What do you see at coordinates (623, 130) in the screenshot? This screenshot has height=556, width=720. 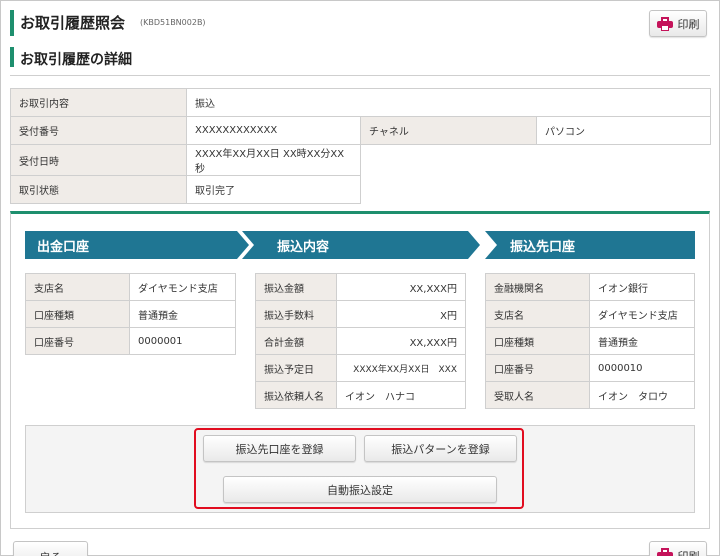 I see `cell-value: パソコン` at bounding box center [623, 130].